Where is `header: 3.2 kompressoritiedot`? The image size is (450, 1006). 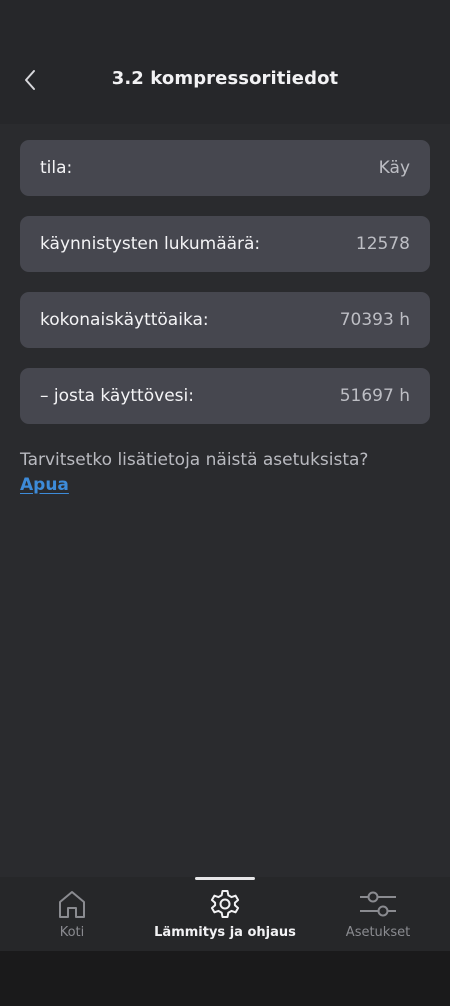
header: 3.2 kompressoritiedot is located at coordinates (225, 62).